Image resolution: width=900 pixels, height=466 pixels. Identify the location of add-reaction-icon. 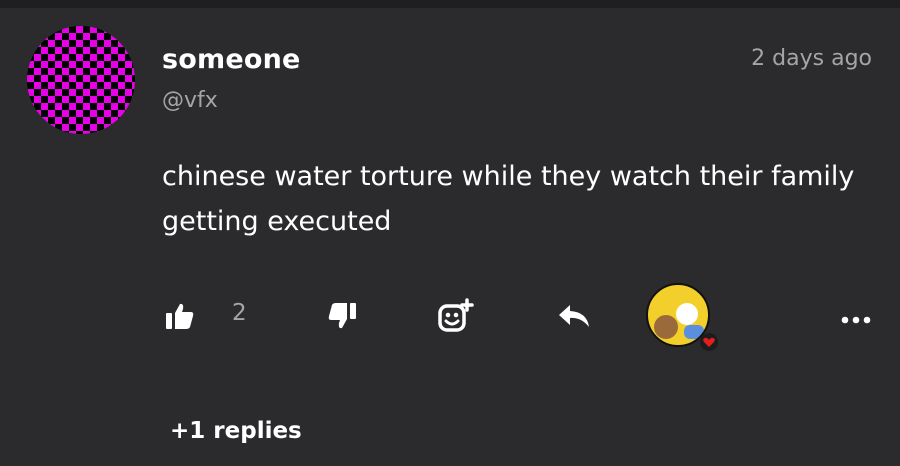
(456, 318).